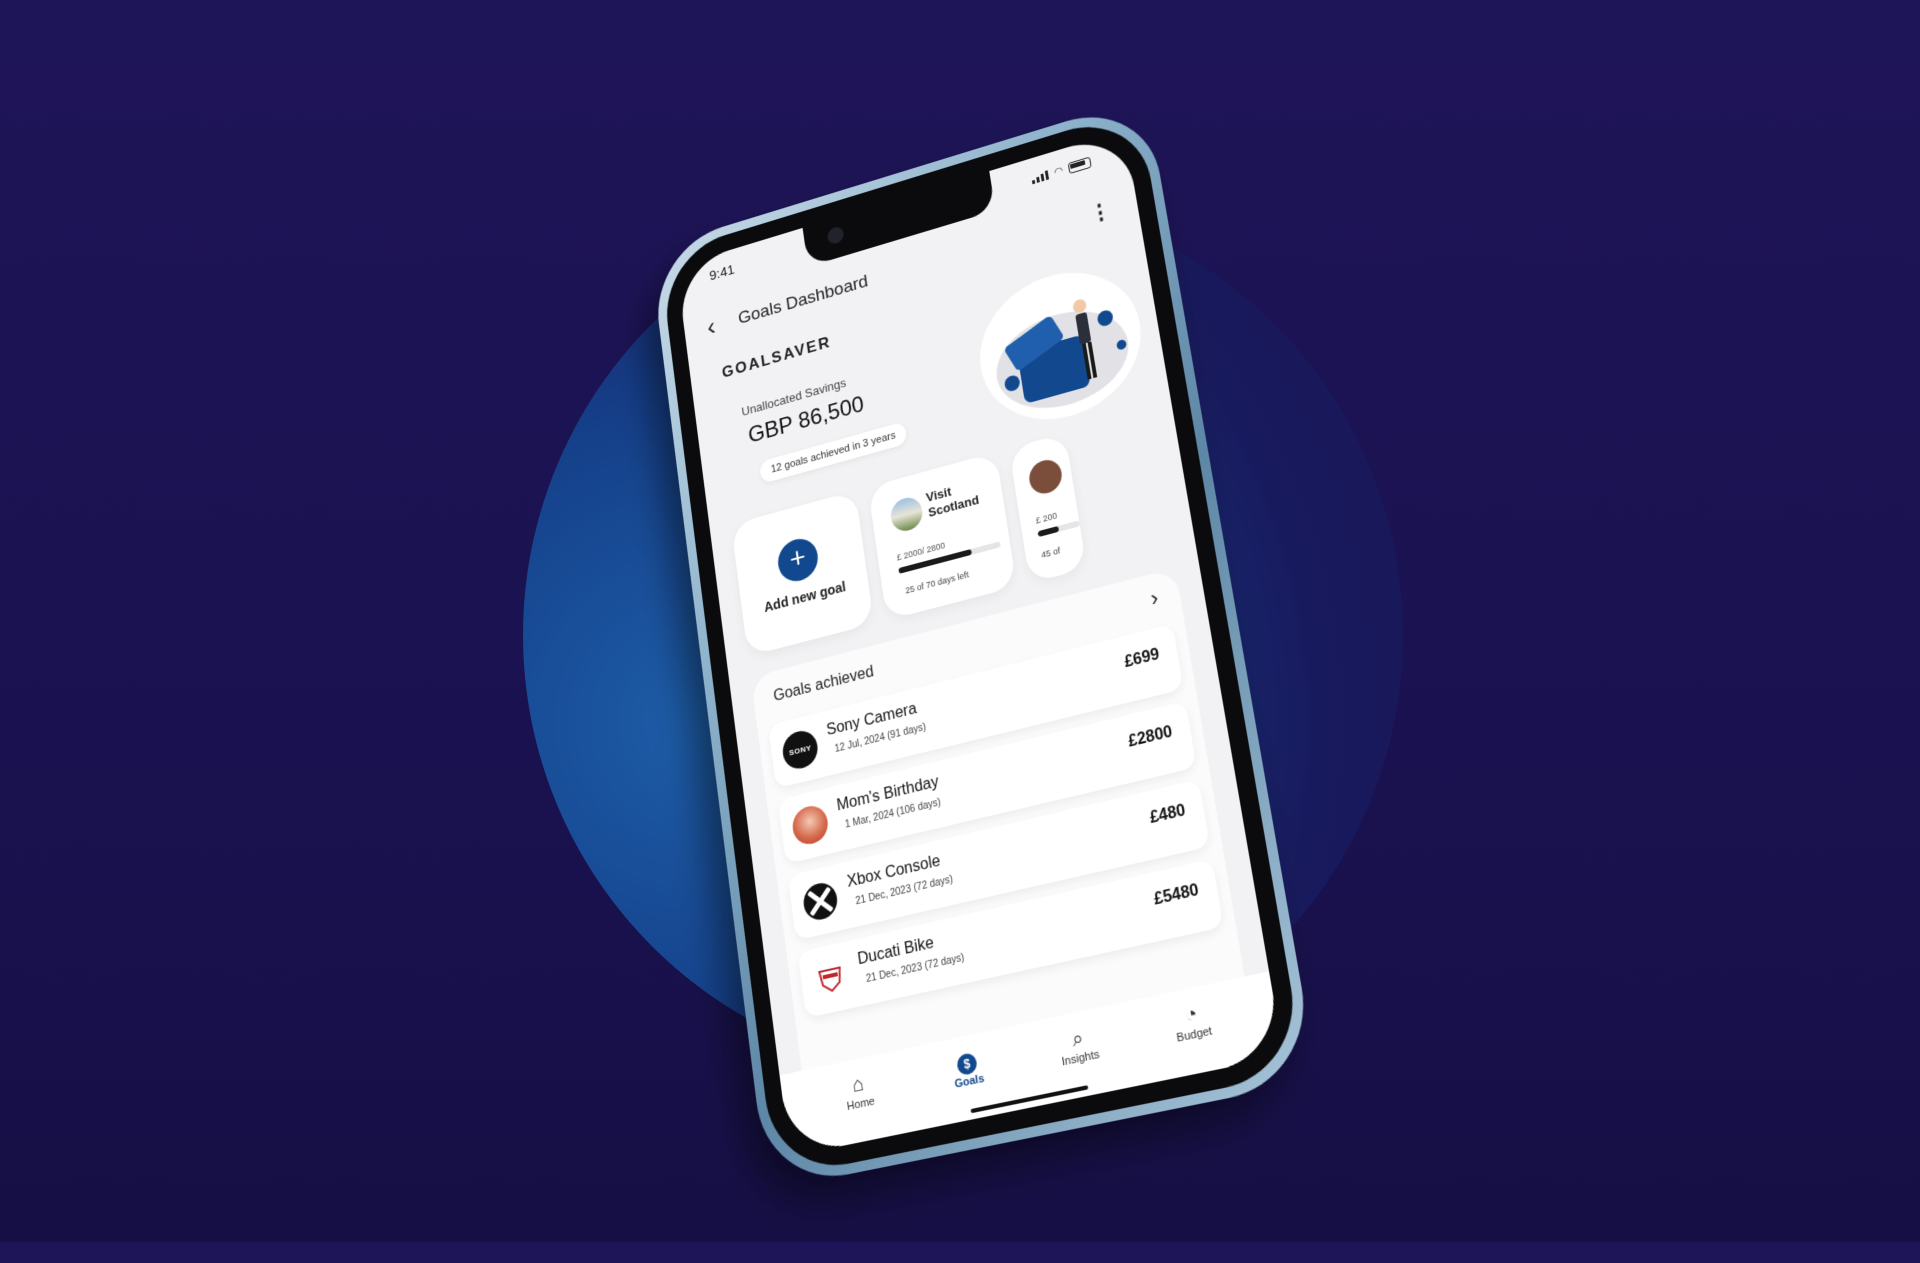 The height and width of the screenshot is (1263, 1920). I want to click on tab-goals: $ Goals, so click(969, 1077).